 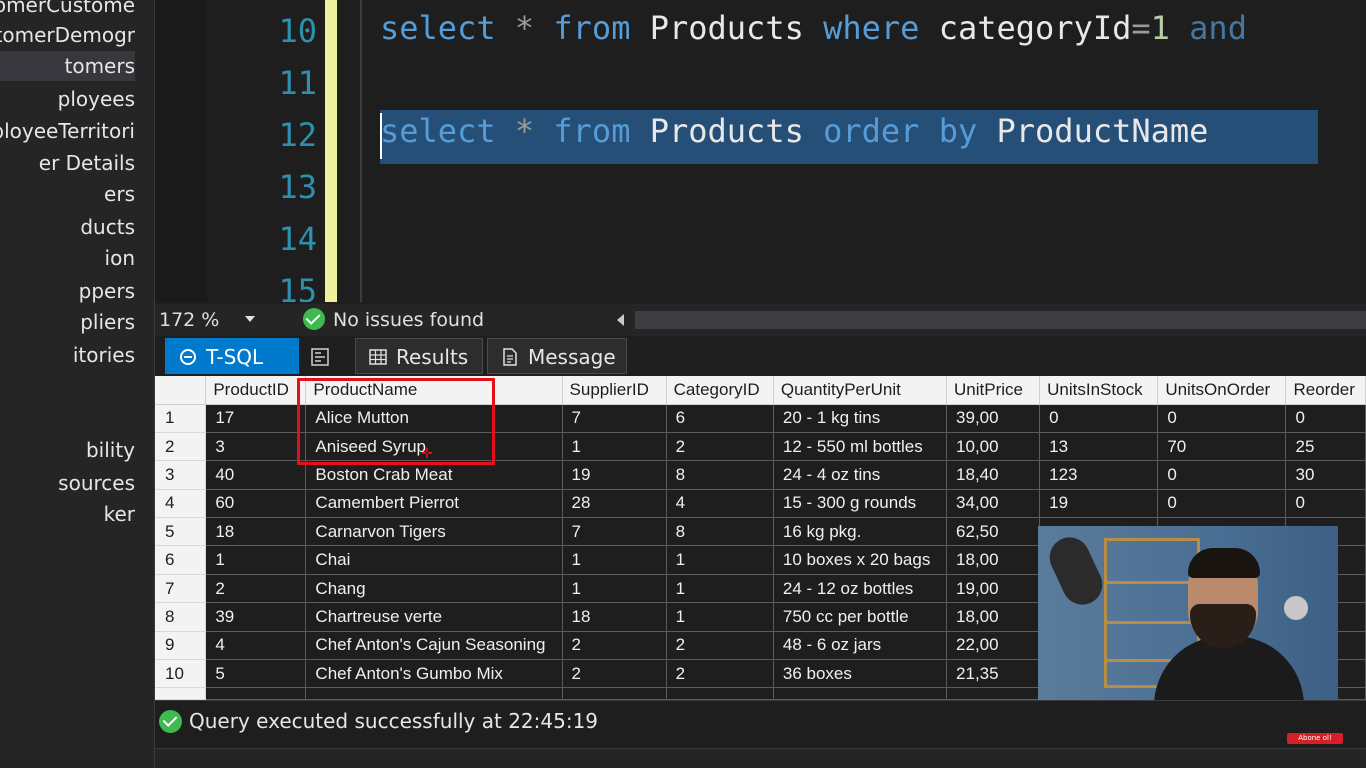 I want to click on tab-results: Results, so click(x=419, y=356).